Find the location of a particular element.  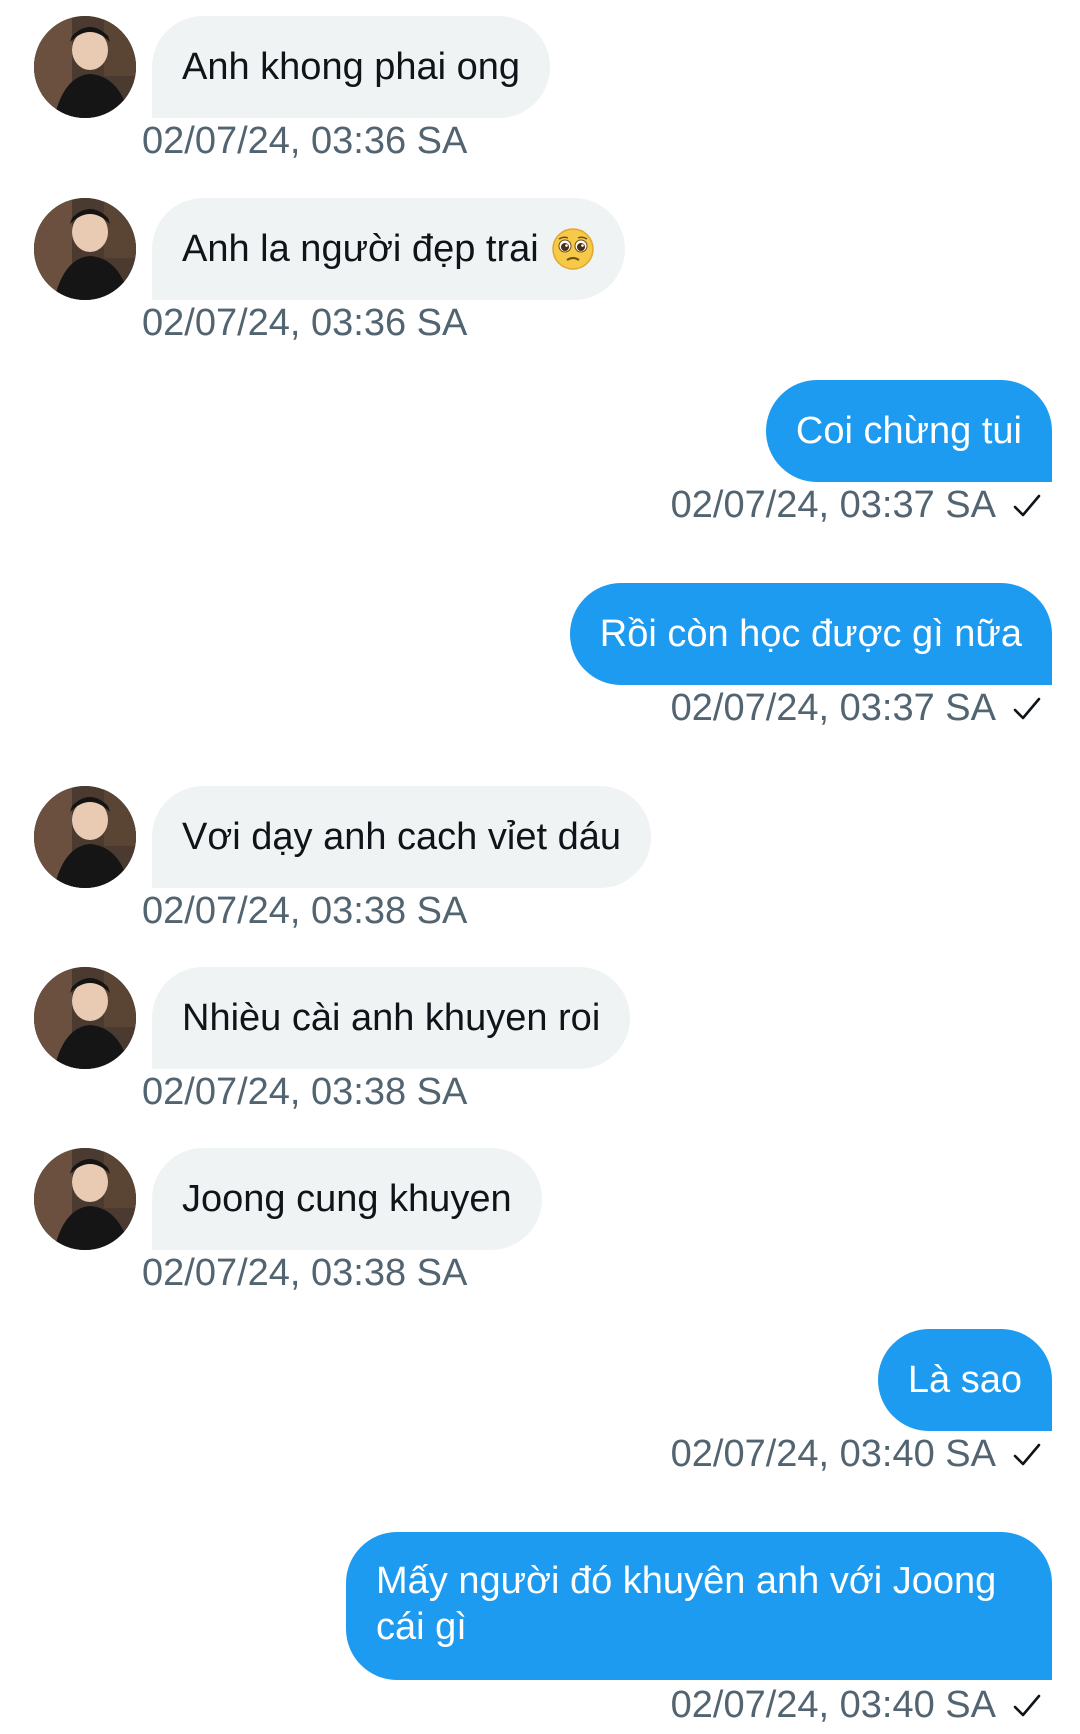

message-text: Coi chừng tui is located at coordinates (908, 431).